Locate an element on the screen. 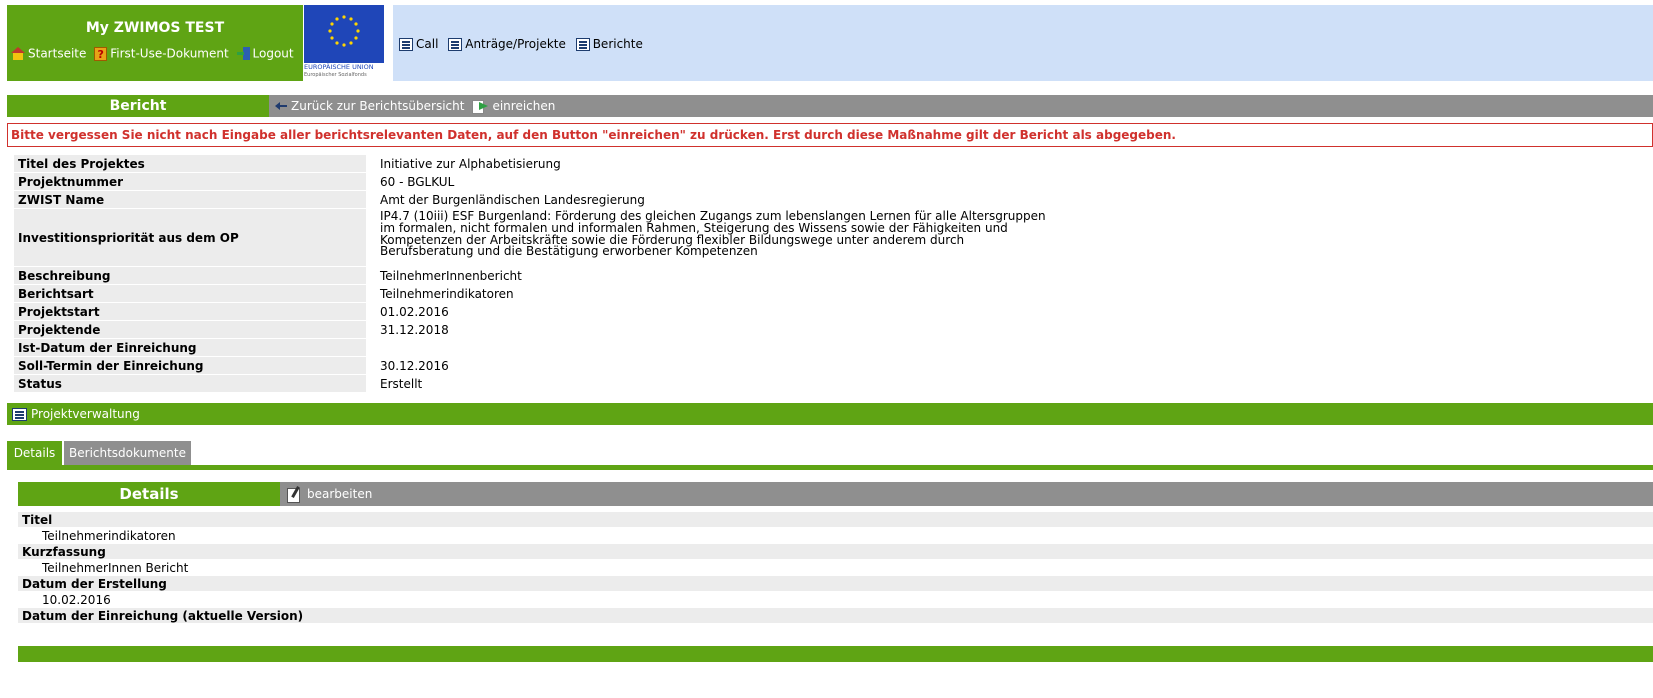  details-label: Datum der Einreichung (aktuelle Version) is located at coordinates (835, 616).